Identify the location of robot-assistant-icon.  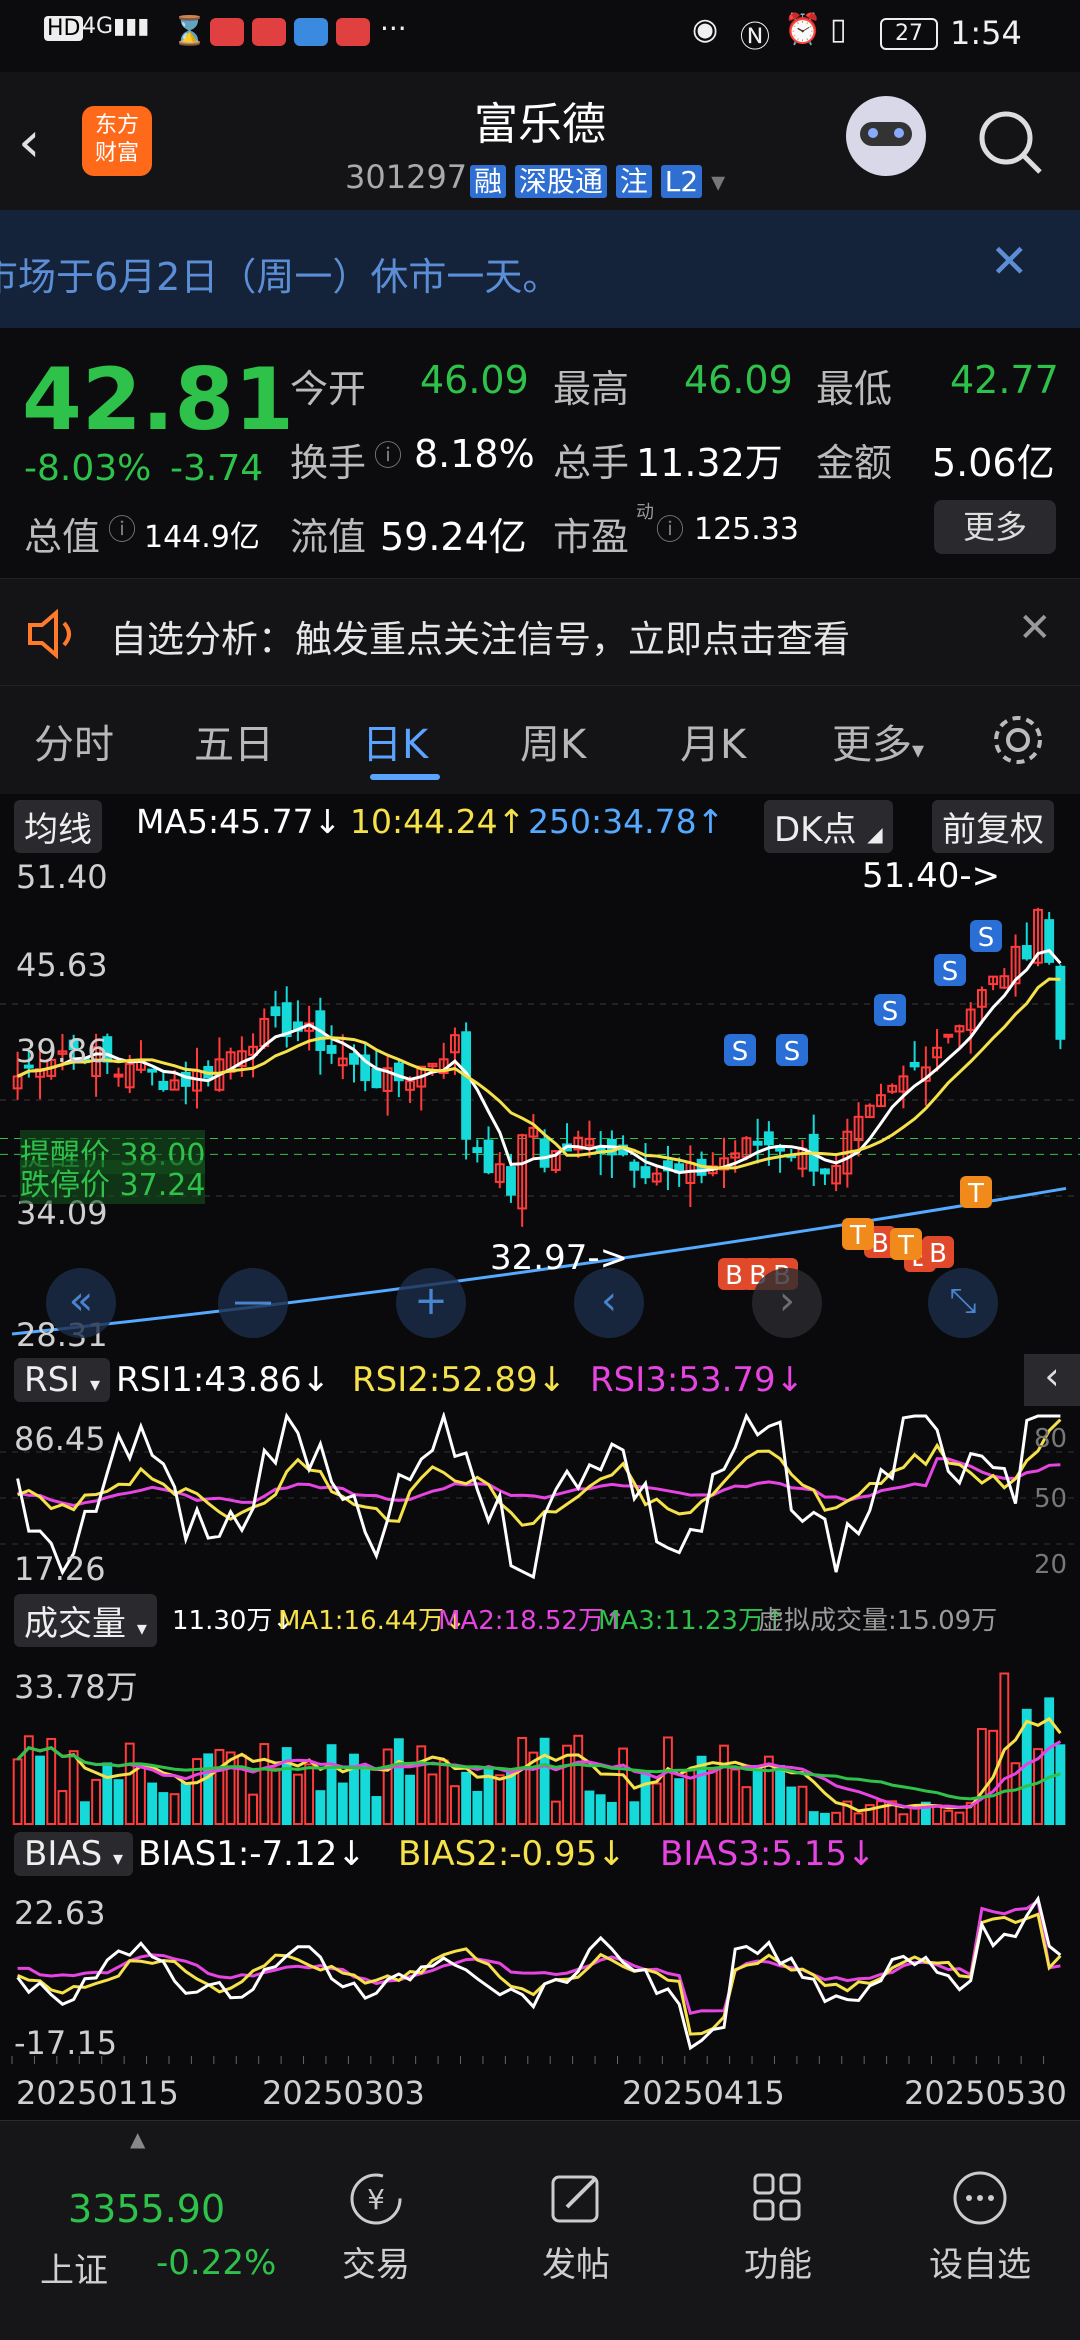
(886, 136).